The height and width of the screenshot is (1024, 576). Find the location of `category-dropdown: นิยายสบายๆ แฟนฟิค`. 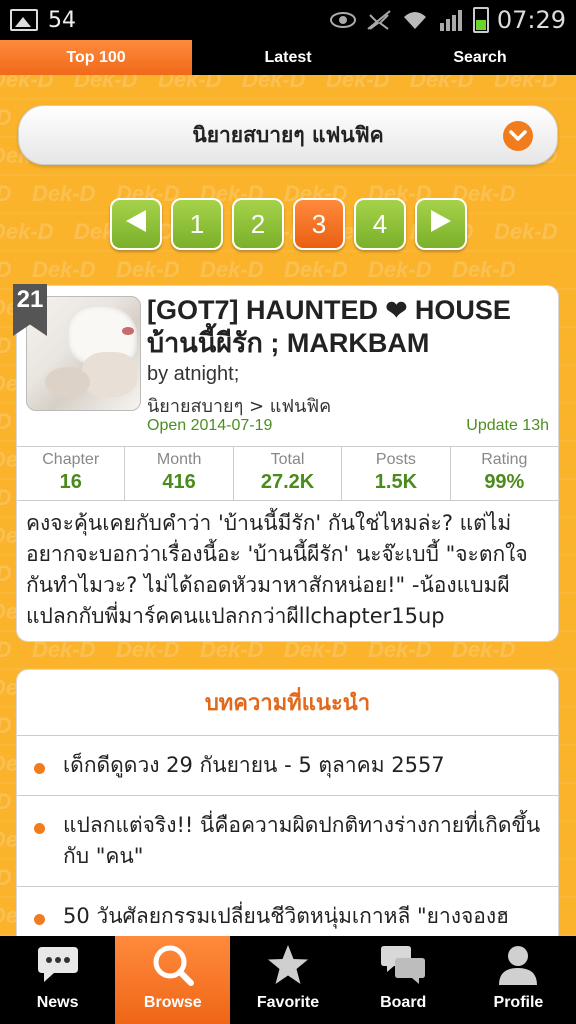

category-dropdown: นิยายสบายๆ แฟนฟิค is located at coordinates (288, 135).